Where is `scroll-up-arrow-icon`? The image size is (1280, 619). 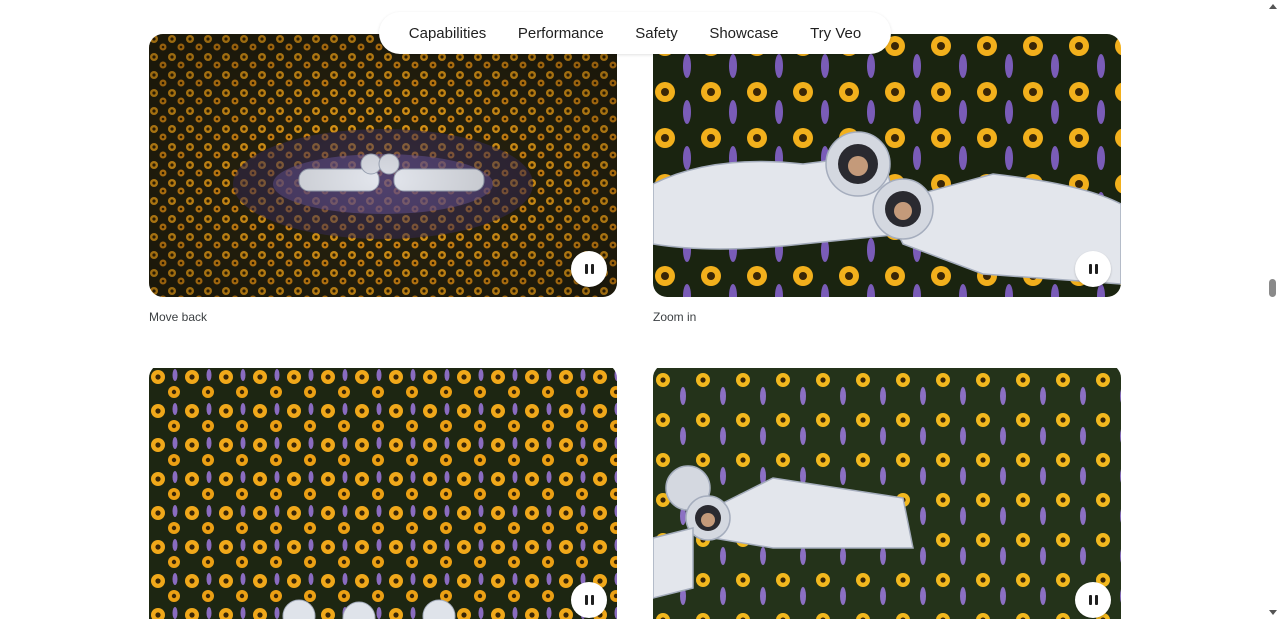 scroll-up-arrow-icon is located at coordinates (1273, 6).